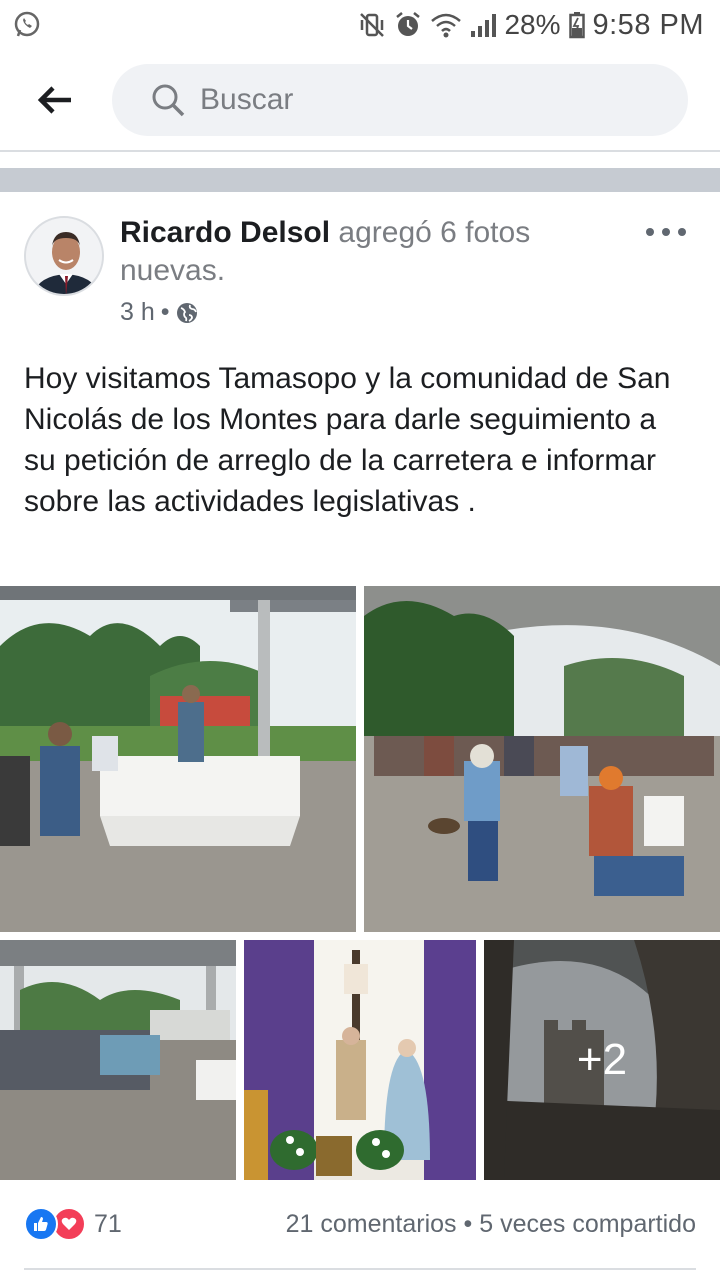 This screenshot has width=720, height=1280. What do you see at coordinates (587, 1224) in the screenshot?
I see `shares-count: 5 veces compartido` at bounding box center [587, 1224].